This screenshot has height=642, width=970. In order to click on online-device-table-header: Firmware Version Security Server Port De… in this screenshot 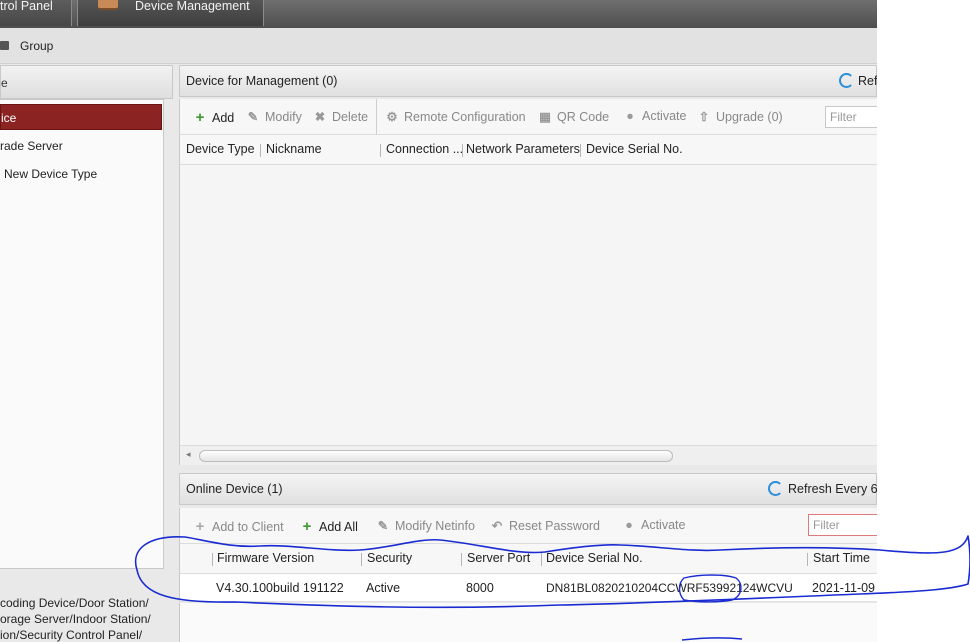, I will do `click(528, 559)`.